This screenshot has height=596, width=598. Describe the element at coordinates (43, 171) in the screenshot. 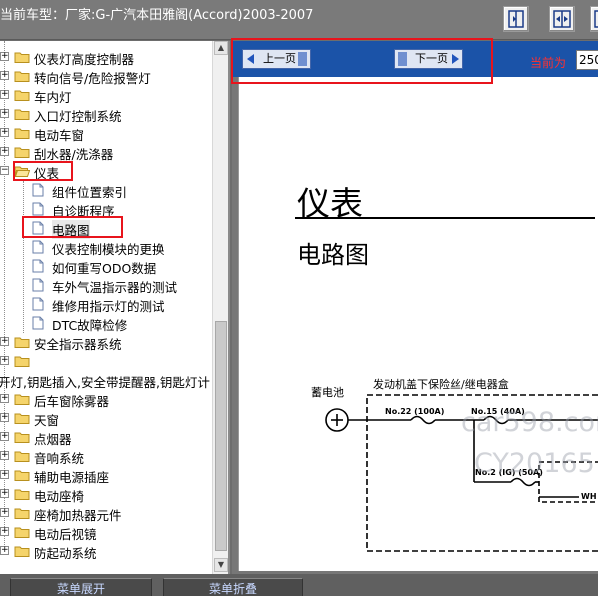

I see `annotation-box-folder` at that location.